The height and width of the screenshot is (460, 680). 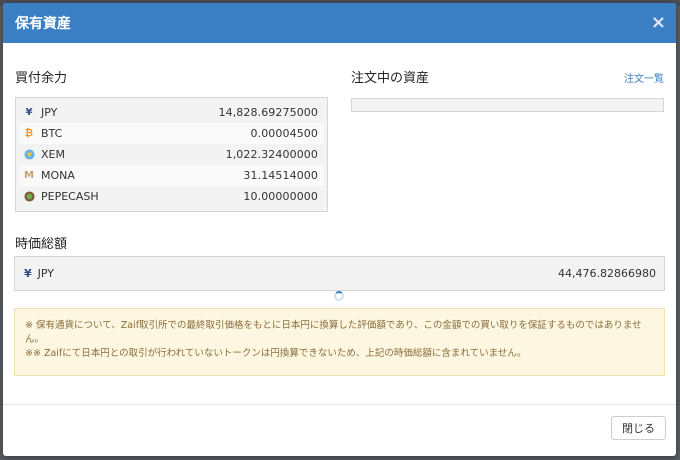 I want to click on mona-icon: M, so click(x=29, y=175).